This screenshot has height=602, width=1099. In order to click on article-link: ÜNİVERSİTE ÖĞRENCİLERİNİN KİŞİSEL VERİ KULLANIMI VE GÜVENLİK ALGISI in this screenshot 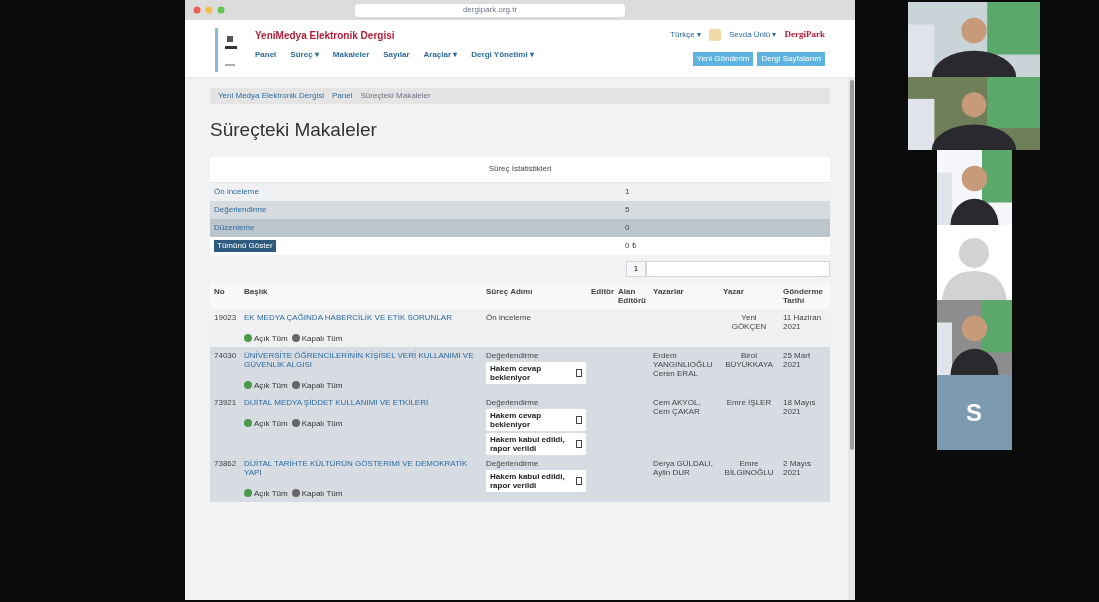, I will do `click(361, 359)`.